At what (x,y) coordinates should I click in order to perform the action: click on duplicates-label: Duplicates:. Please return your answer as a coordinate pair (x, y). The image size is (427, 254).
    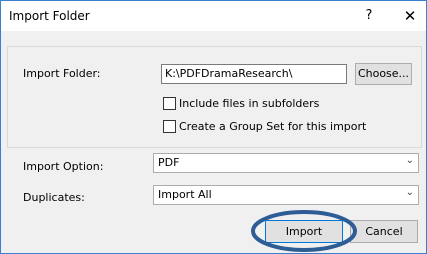
    Looking at the image, I should click on (54, 197).